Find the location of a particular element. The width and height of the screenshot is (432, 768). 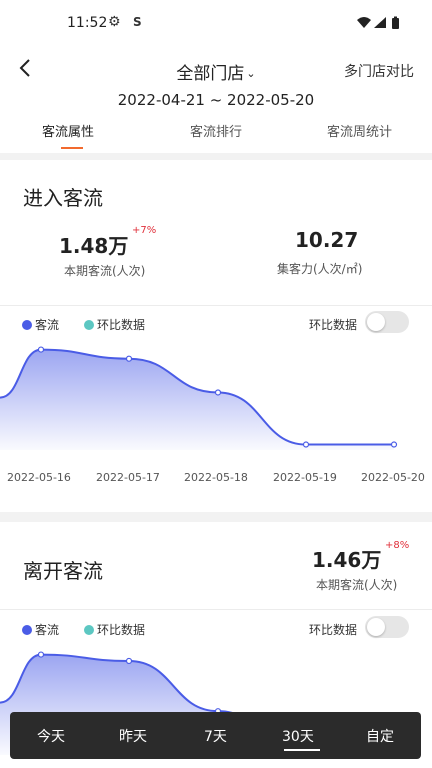

range-30days-button: 30天 is located at coordinates (298, 736).